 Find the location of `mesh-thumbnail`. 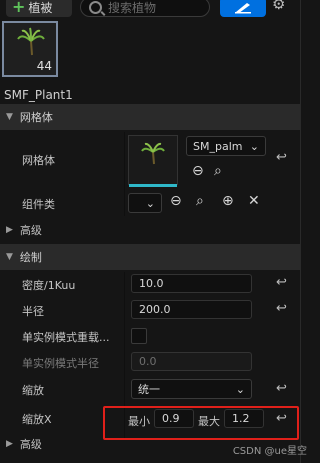

mesh-thumbnail is located at coordinates (153, 161).